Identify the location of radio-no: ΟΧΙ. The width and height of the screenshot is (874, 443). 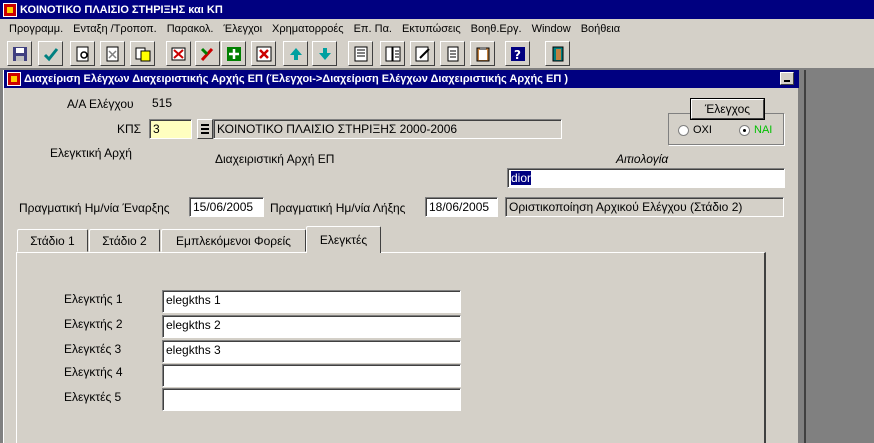
(695, 130).